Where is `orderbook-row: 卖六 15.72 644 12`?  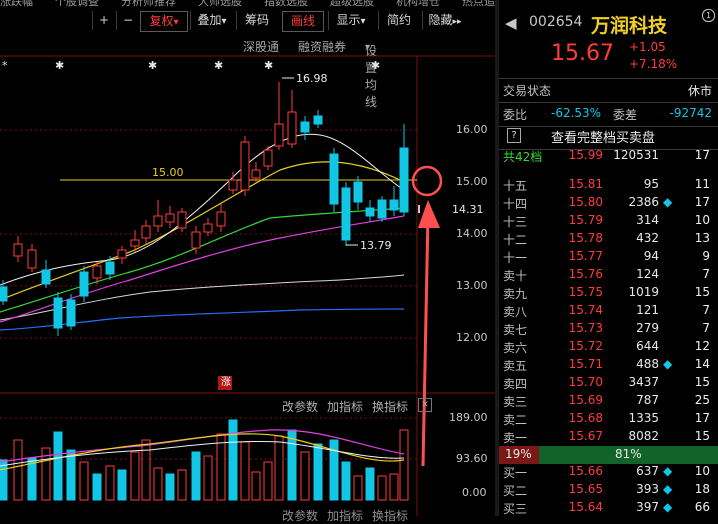 orderbook-row: 卖六 15.72 644 12 is located at coordinates (608, 348).